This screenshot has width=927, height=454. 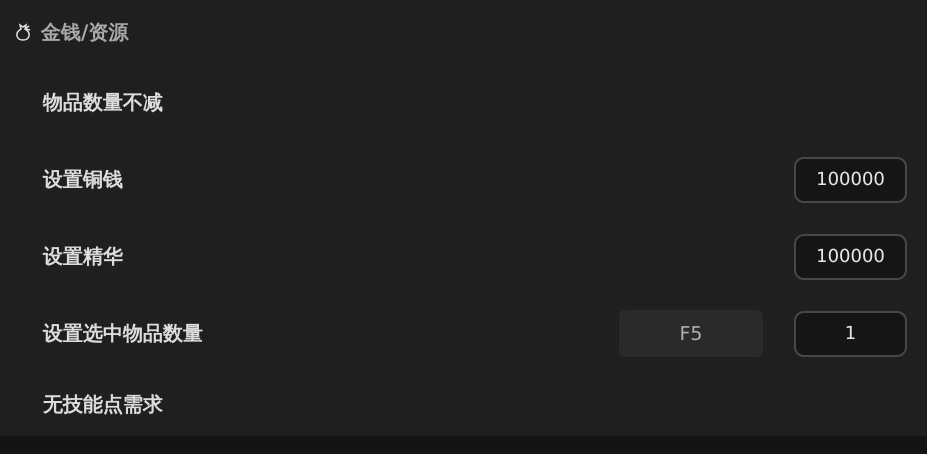 What do you see at coordinates (103, 404) in the screenshot?
I see `setting-label: 无技能点需求` at bounding box center [103, 404].